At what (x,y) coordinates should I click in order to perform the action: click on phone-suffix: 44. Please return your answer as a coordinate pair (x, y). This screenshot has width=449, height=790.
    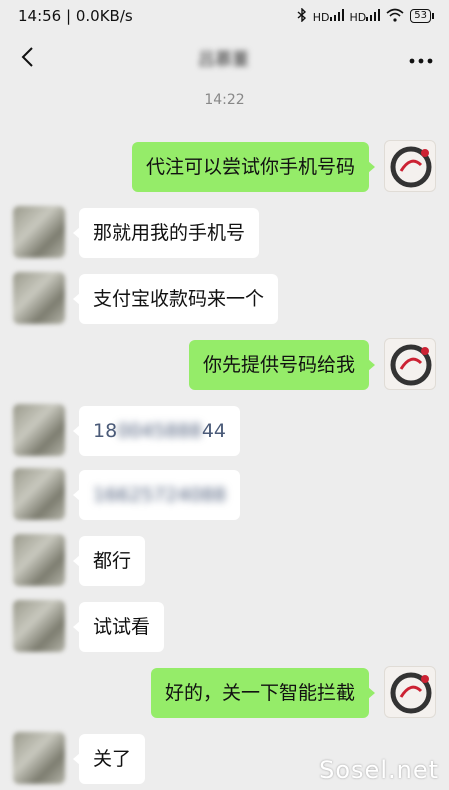
    Looking at the image, I should click on (213, 431).